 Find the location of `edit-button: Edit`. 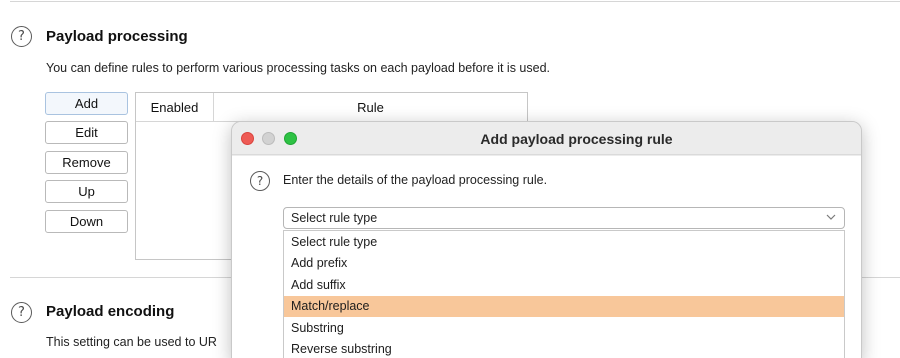

edit-button: Edit is located at coordinates (86, 132).